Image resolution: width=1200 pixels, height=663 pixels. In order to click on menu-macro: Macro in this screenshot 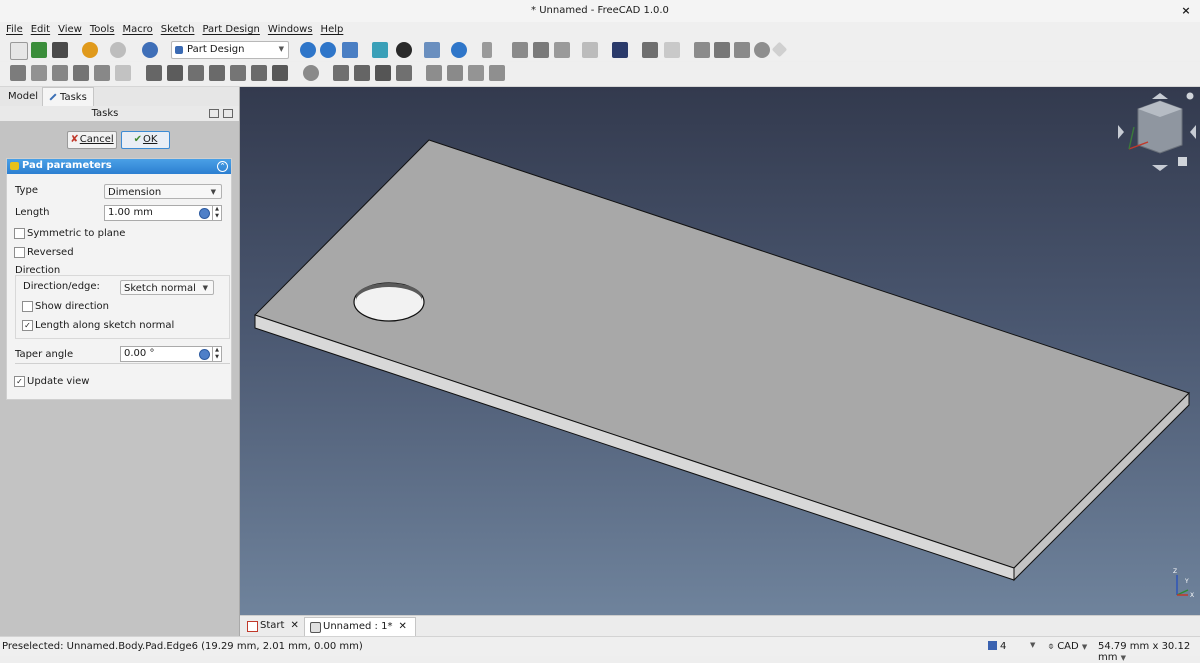, I will do `click(137, 28)`.